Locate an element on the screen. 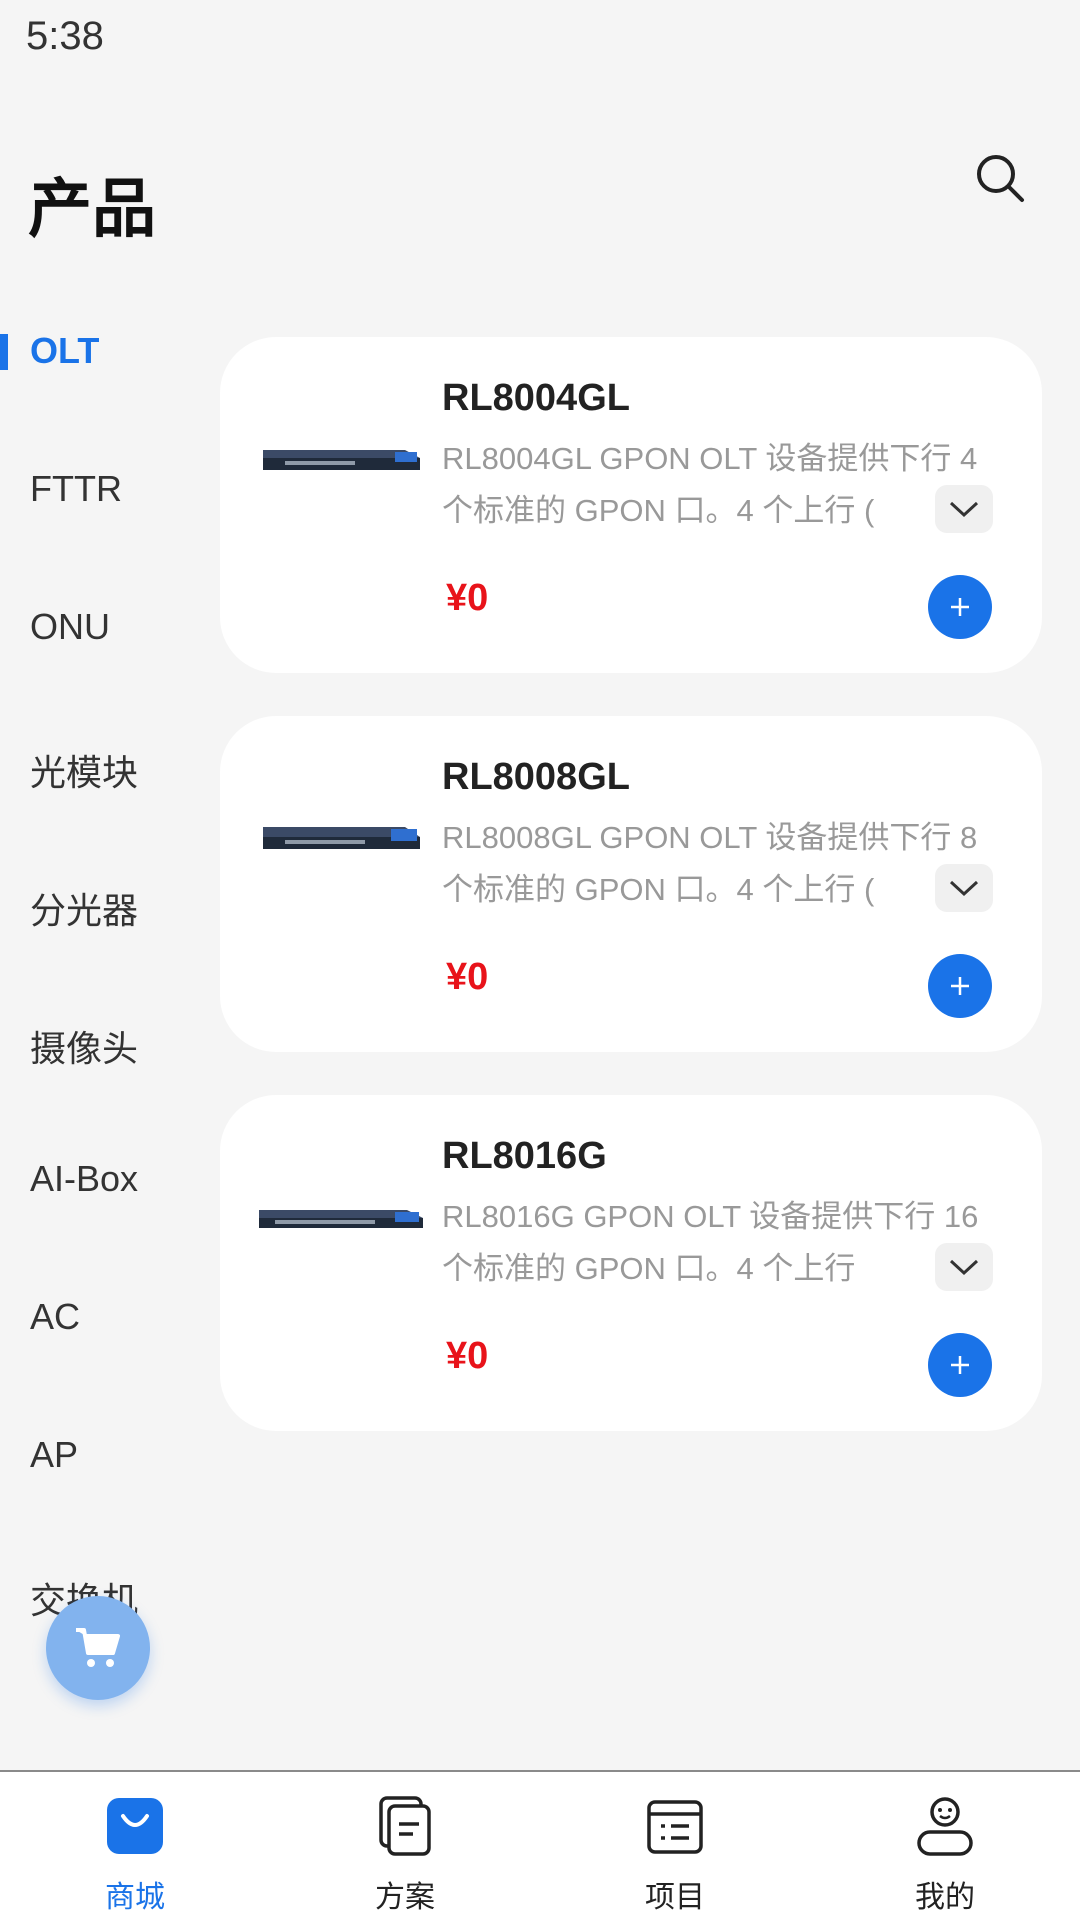 The height and width of the screenshot is (1920, 1080). cart-icon is located at coordinates (98, 1647).